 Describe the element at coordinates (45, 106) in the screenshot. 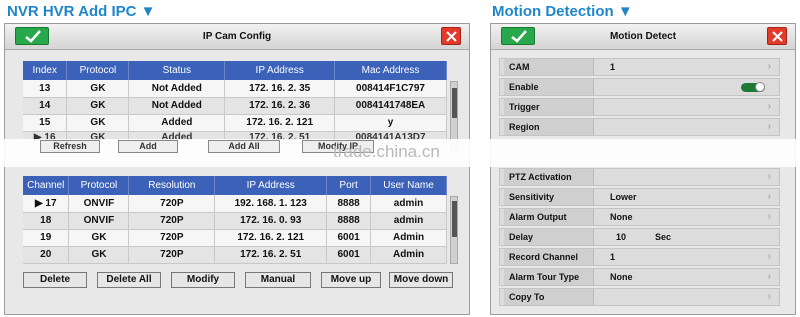

I see `cell: 14` at that location.